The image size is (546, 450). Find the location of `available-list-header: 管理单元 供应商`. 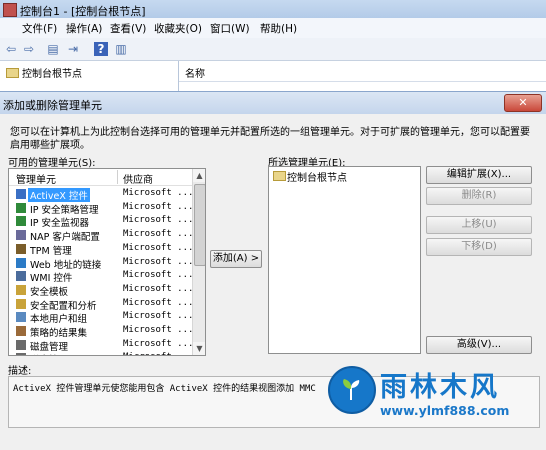

available-list-header: 管理单元 供应商 is located at coordinates (107, 177).